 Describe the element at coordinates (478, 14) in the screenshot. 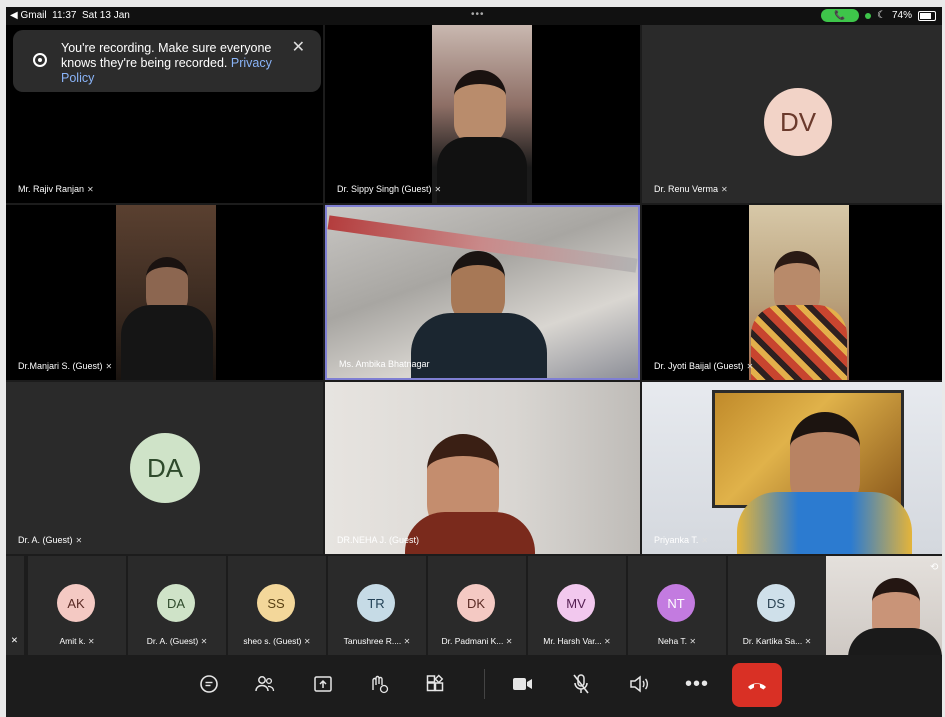

I see `multitask-dots-icon: •••` at that location.